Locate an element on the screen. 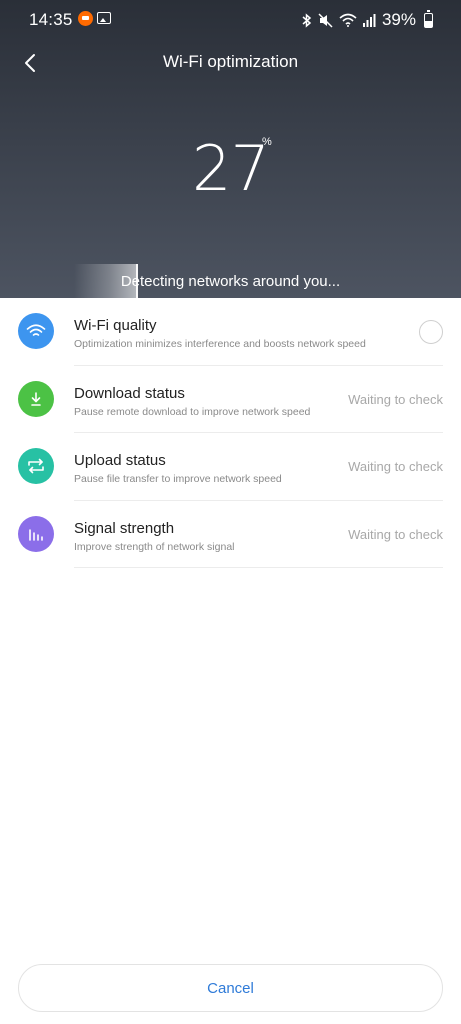  mute-icon is located at coordinates (325, 20).